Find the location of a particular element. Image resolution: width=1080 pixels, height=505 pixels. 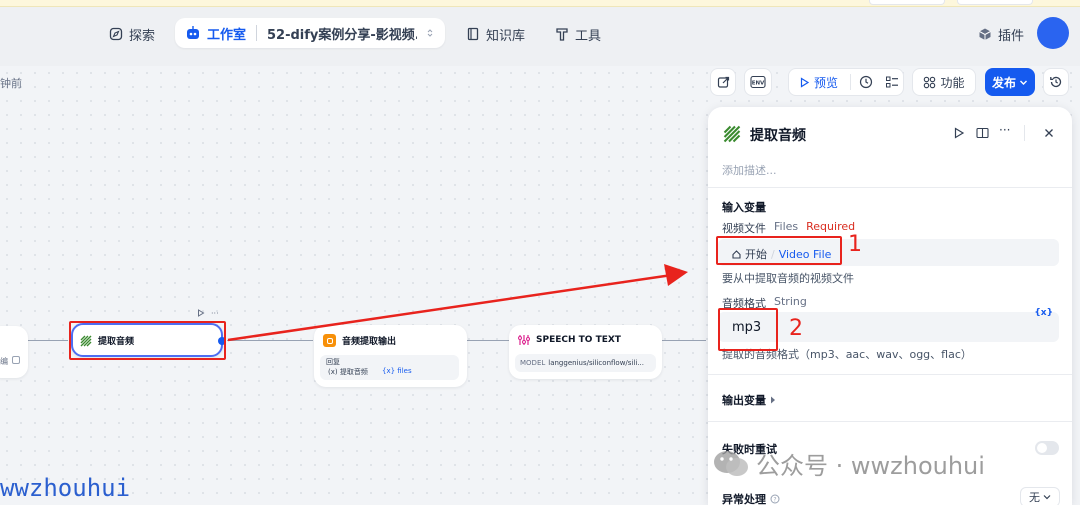

watermark: 公众号 · wwzhouhui is located at coordinates (848, 463).